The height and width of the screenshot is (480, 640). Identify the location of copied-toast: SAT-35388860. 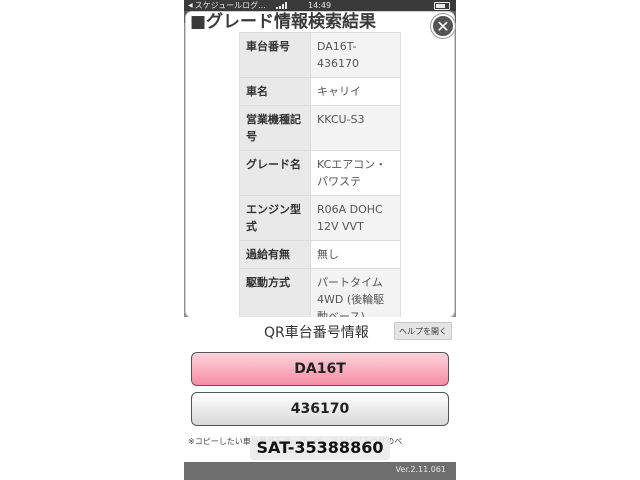
(320, 448).